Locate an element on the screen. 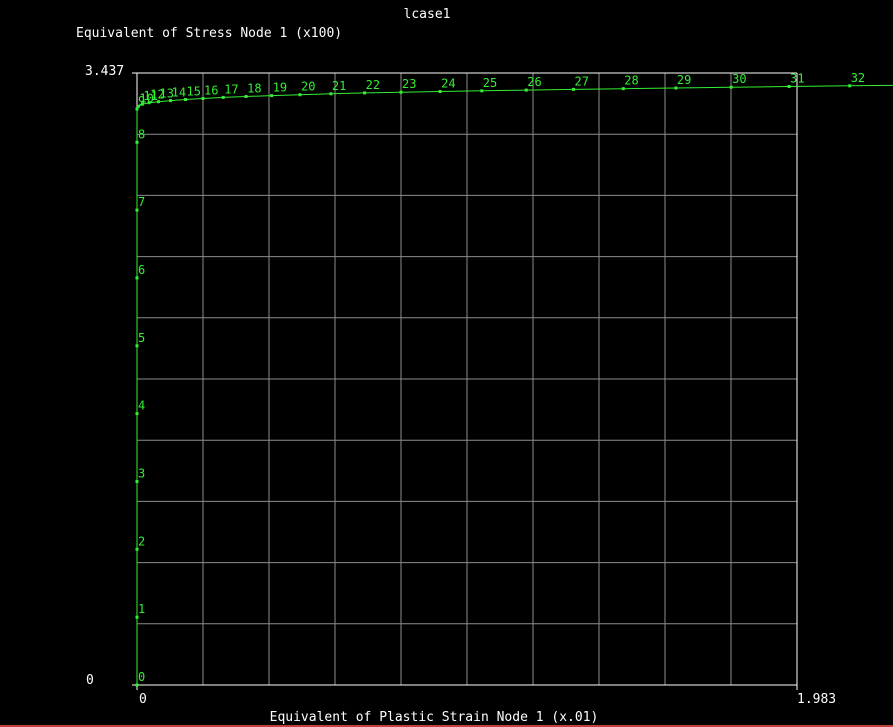  data-point-label: 16 is located at coordinates (211, 91).